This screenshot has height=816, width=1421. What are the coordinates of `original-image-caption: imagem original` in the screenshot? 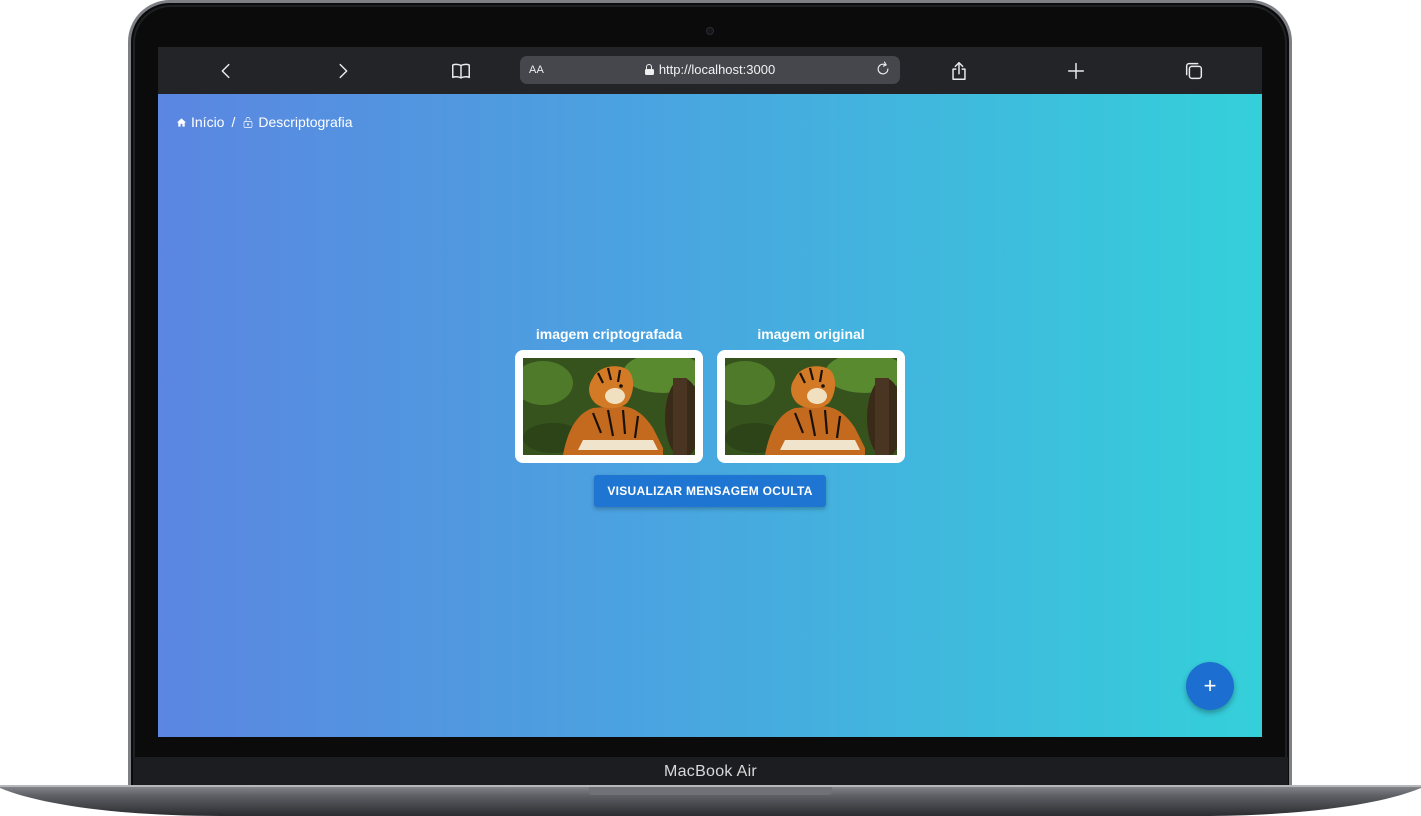 It's located at (811, 334).